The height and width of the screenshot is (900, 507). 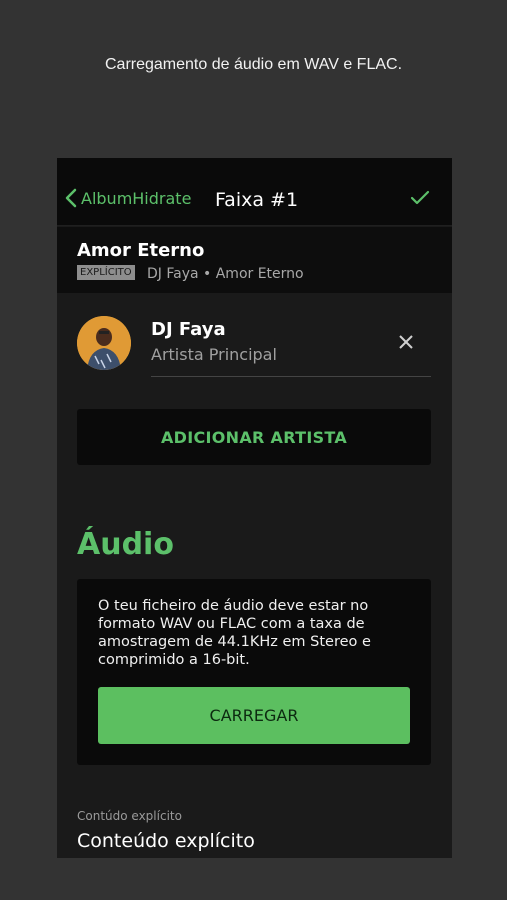 What do you see at coordinates (141, 250) in the screenshot?
I see `track-title: Amor Eterno` at bounding box center [141, 250].